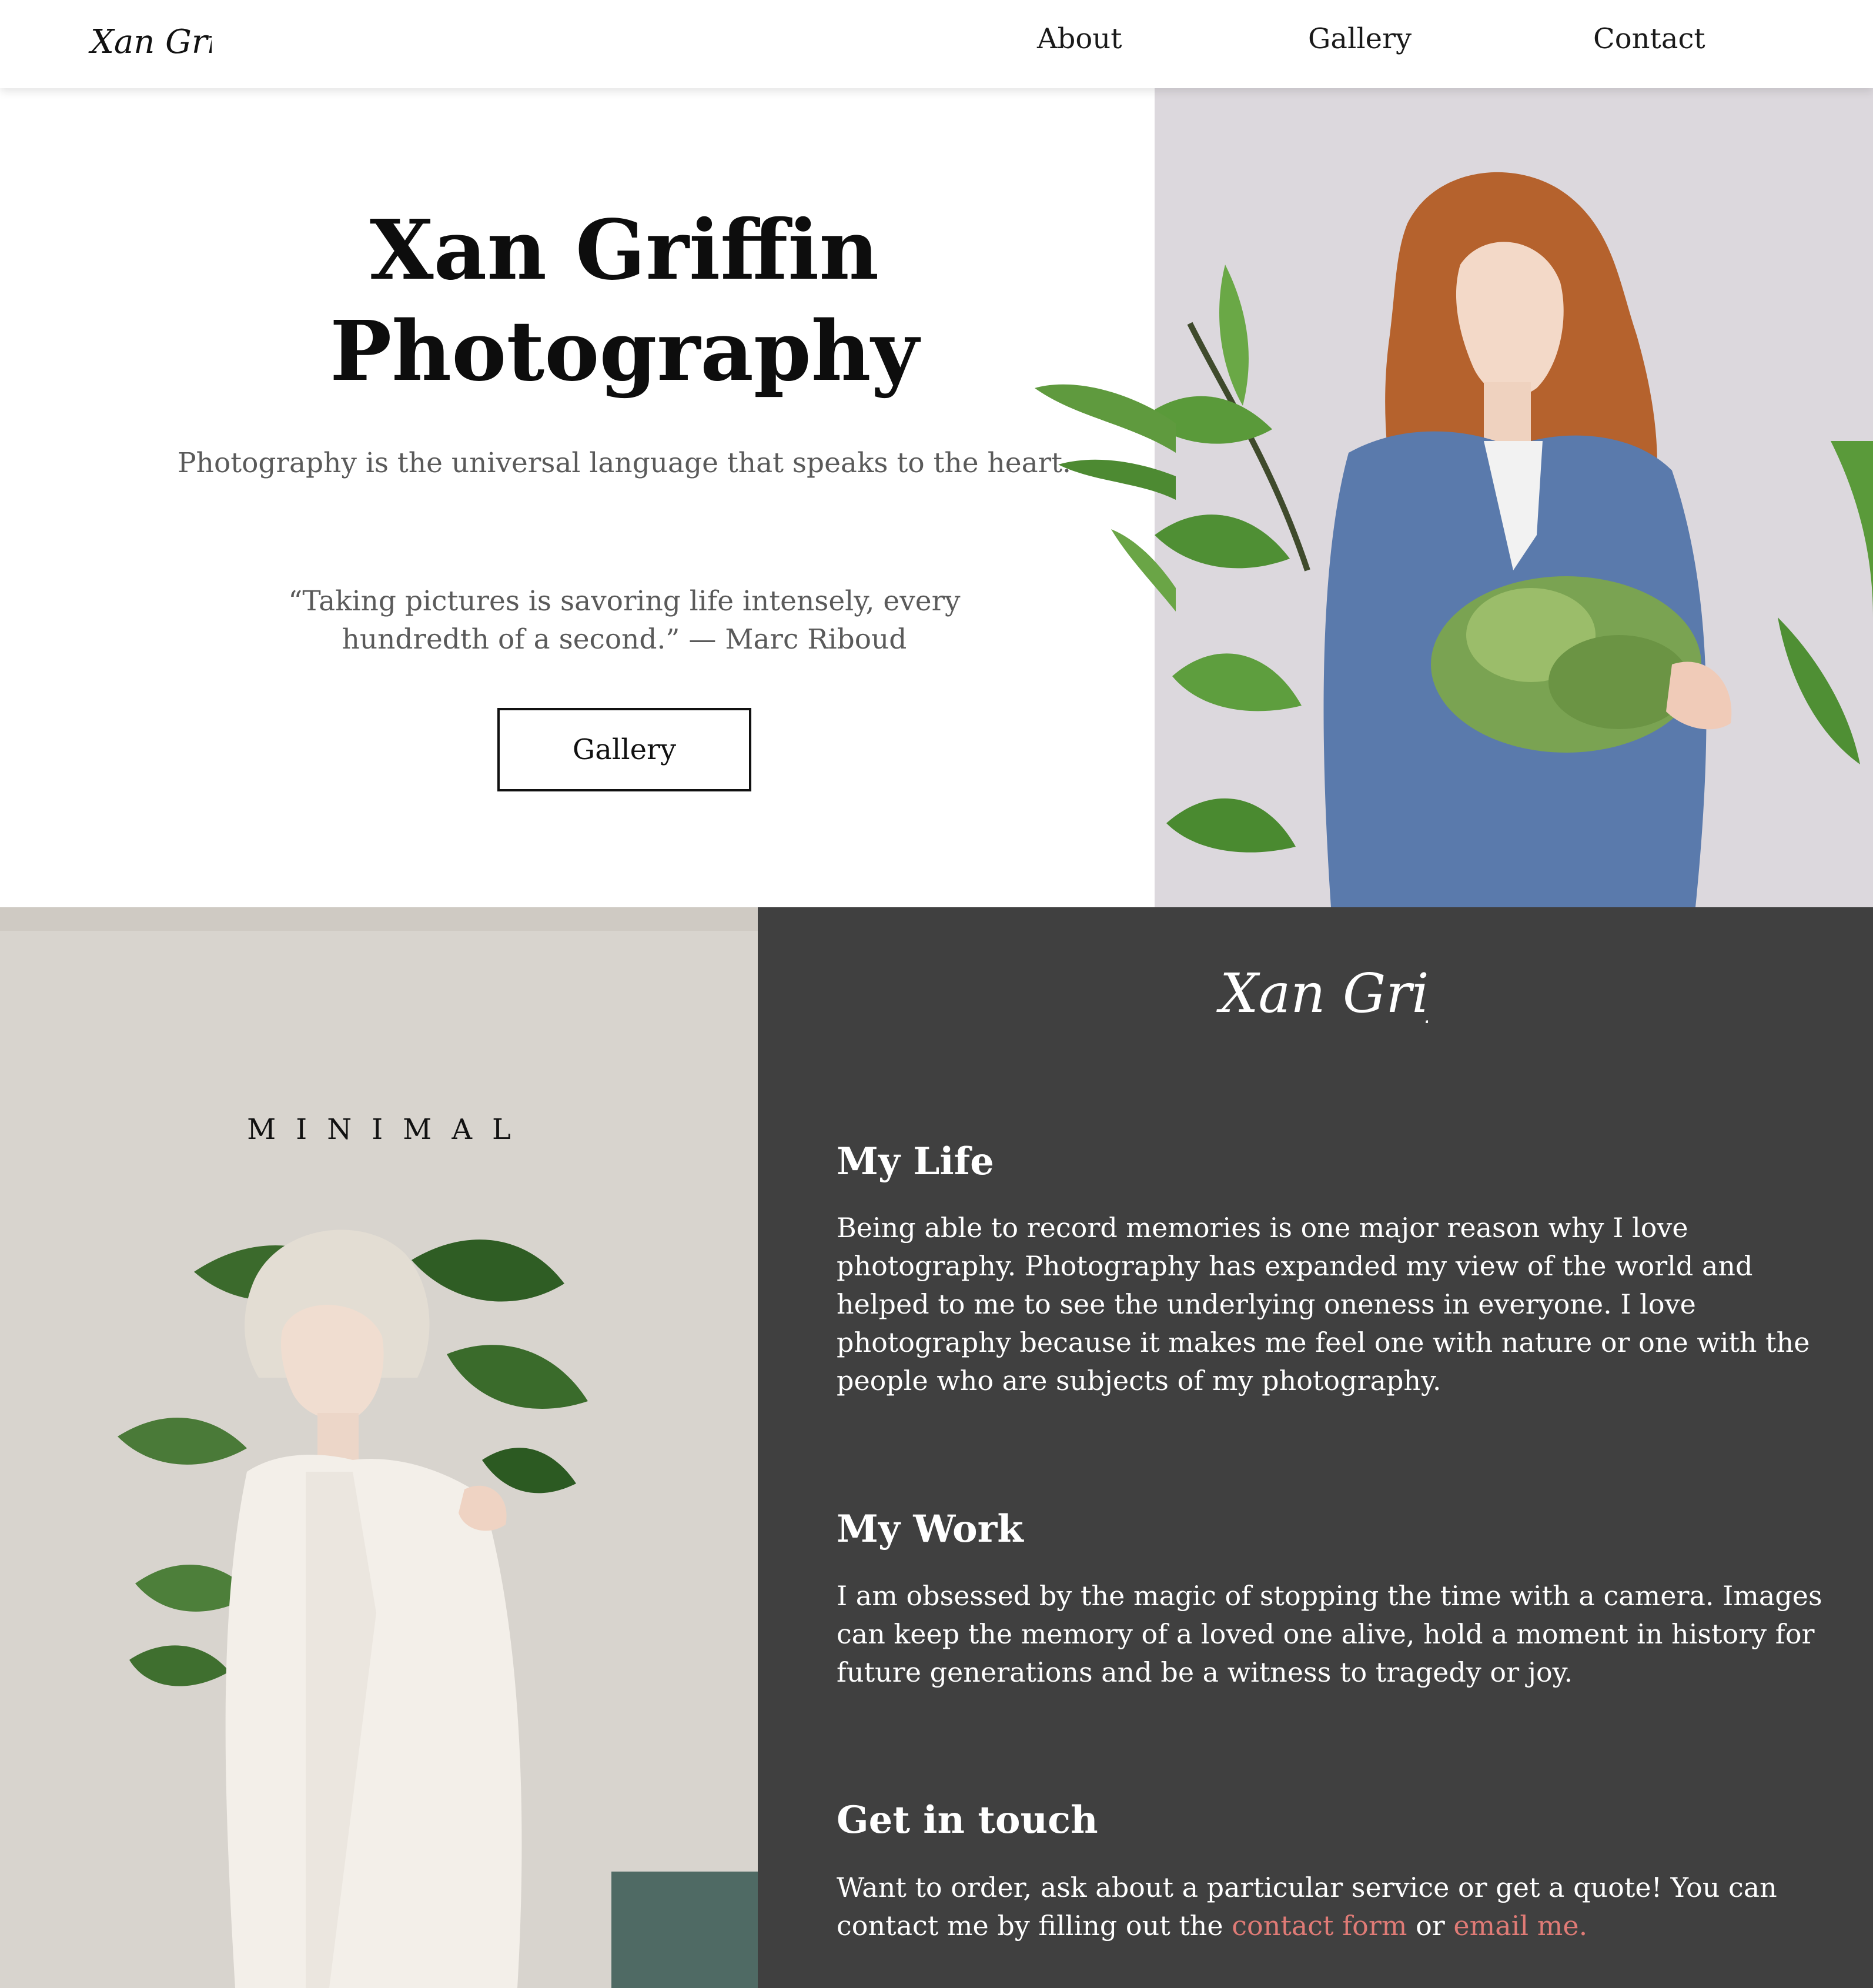  I want to click on brand-logo: Xan Griffin, so click(150, 42).